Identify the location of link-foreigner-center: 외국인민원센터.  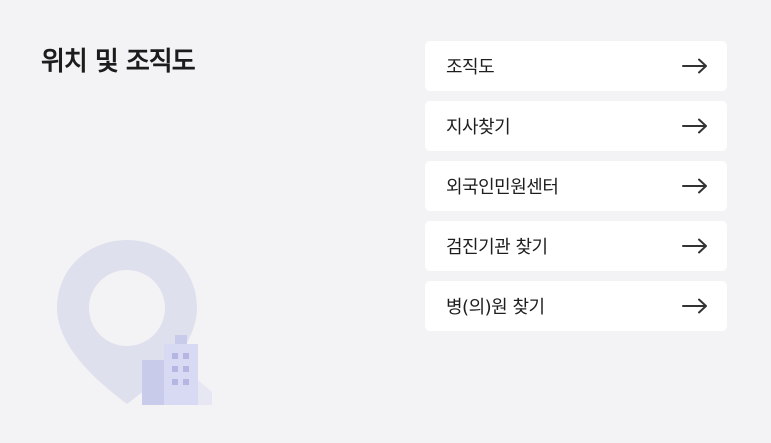
(576, 186).